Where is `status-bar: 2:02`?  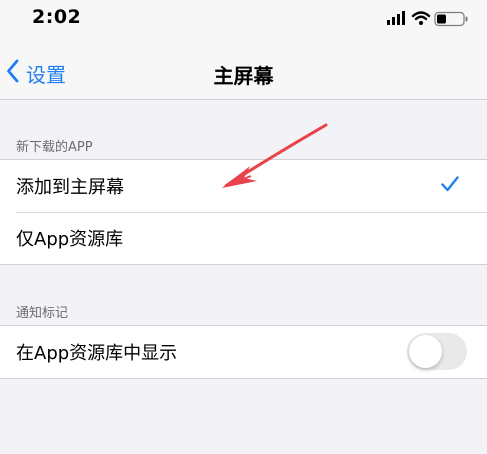 status-bar: 2:02 is located at coordinates (243, 18).